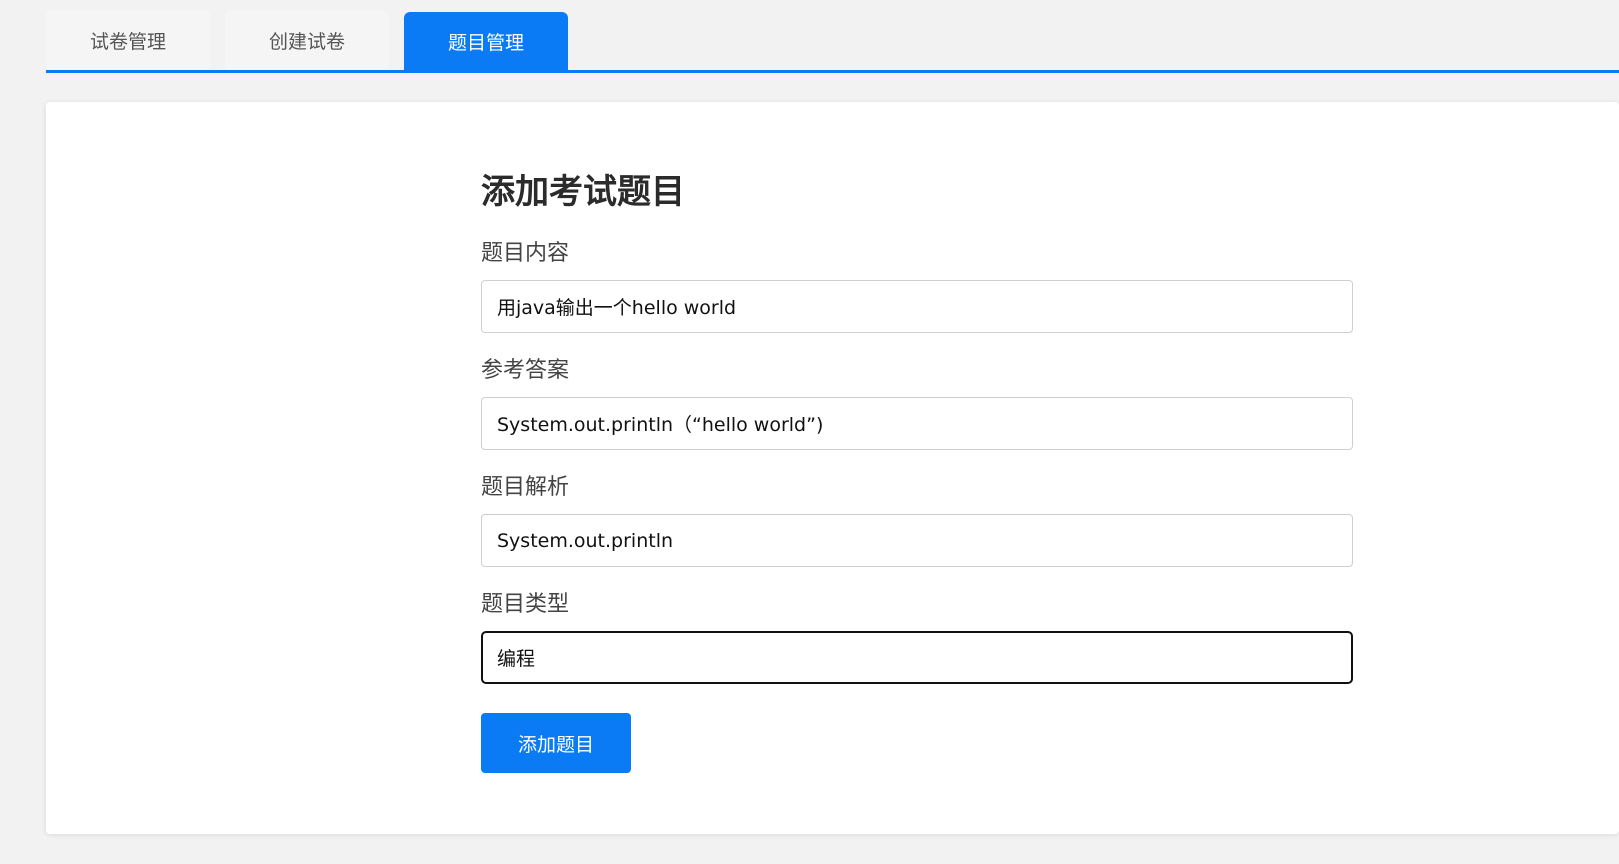  I want to click on question-analysis-label: 题目解析, so click(525, 487).